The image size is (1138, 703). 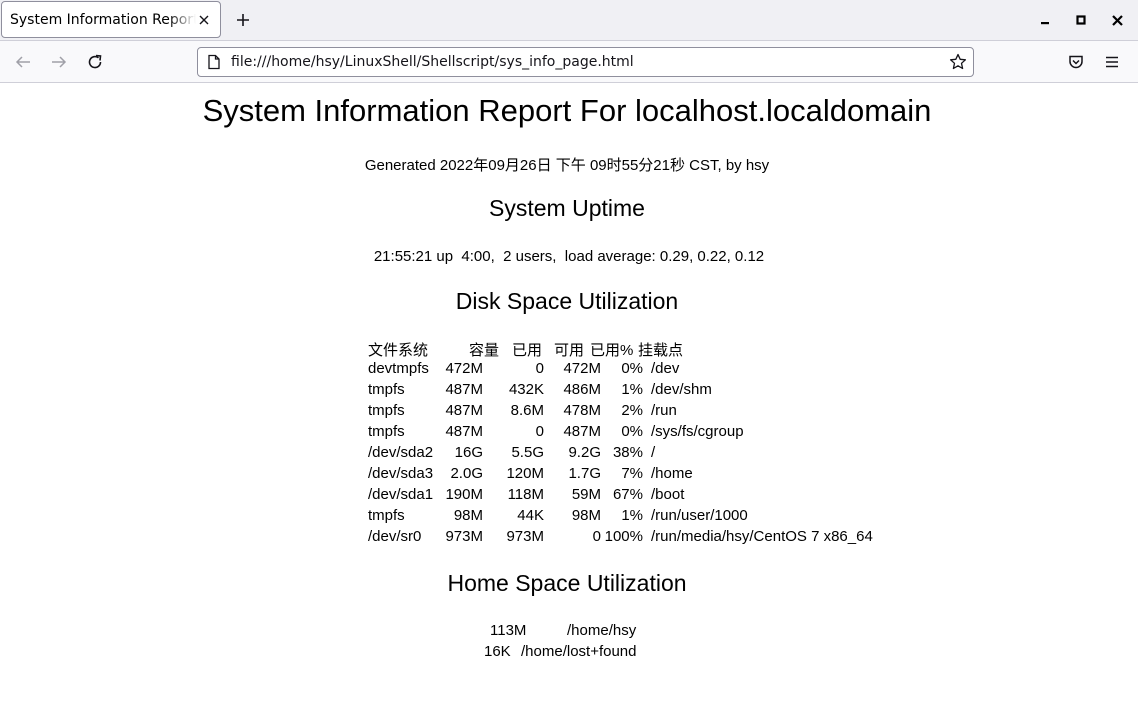 What do you see at coordinates (214, 62) in the screenshot?
I see `page-icon` at bounding box center [214, 62].